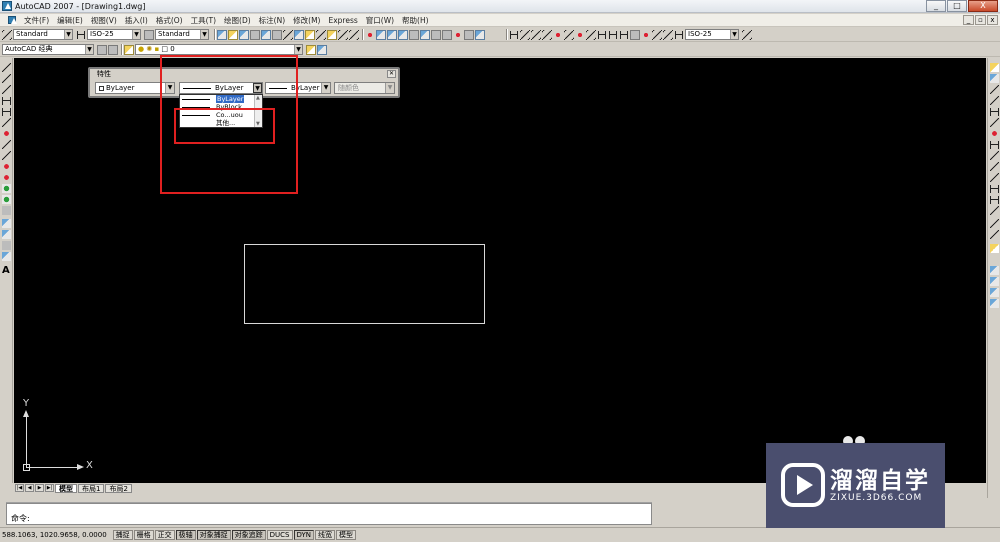 The width and height of the screenshot is (1000, 542). What do you see at coordinates (994, 122) in the screenshot?
I see `move-tool-icon` at bounding box center [994, 122].